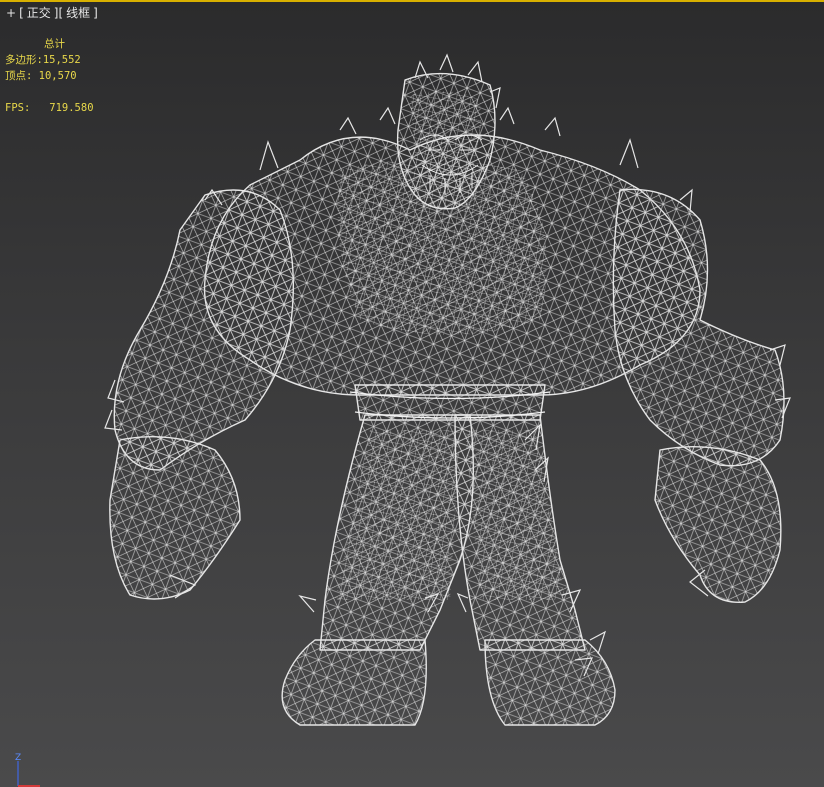 The width and height of the screenshot is (824, 787). I want to click on right-foot-mesh, so click(550, 682).